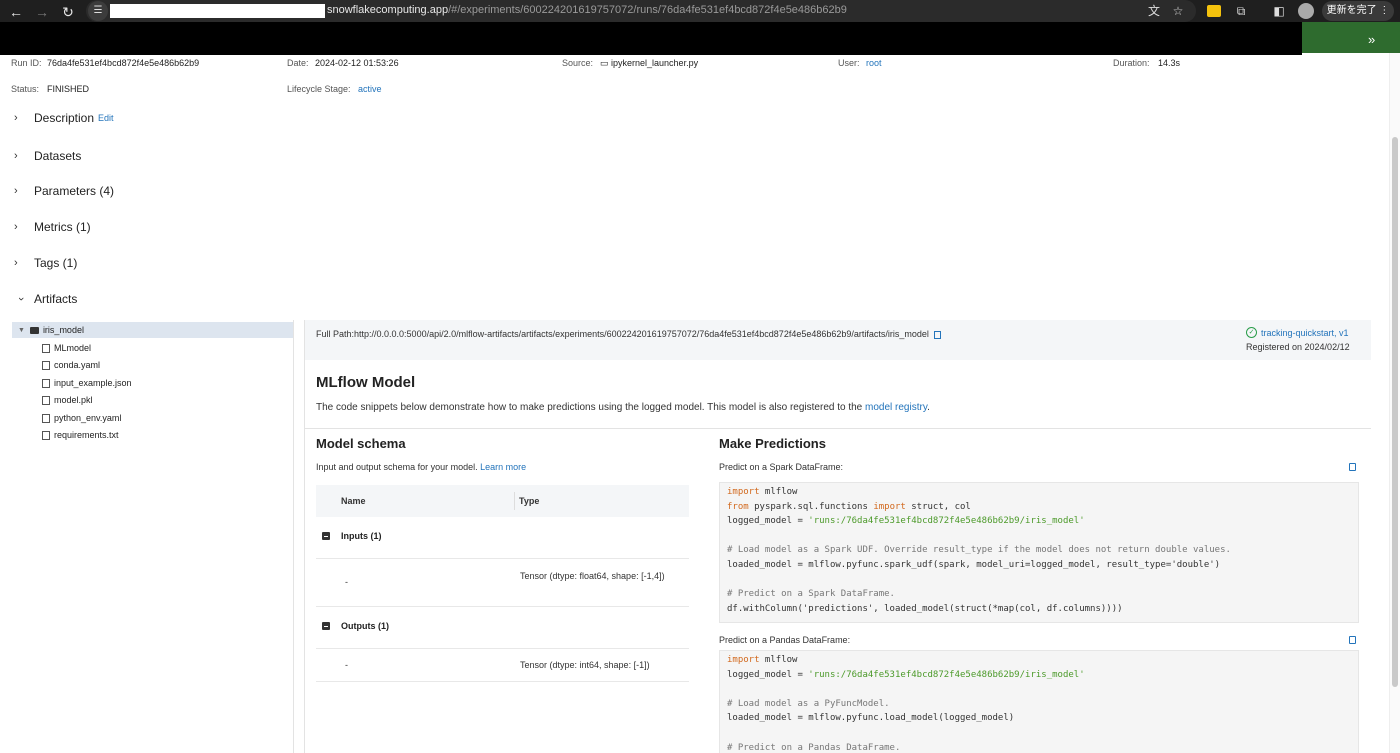  I want to click on tree-file-label: conda.yaml, so click(77, 365).